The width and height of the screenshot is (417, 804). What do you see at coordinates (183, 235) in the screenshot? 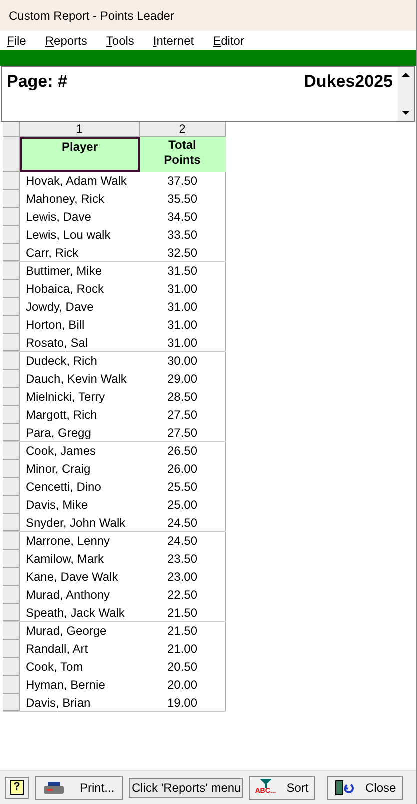
I see `table-cell: 33.50` at bounding box center [183, 235].